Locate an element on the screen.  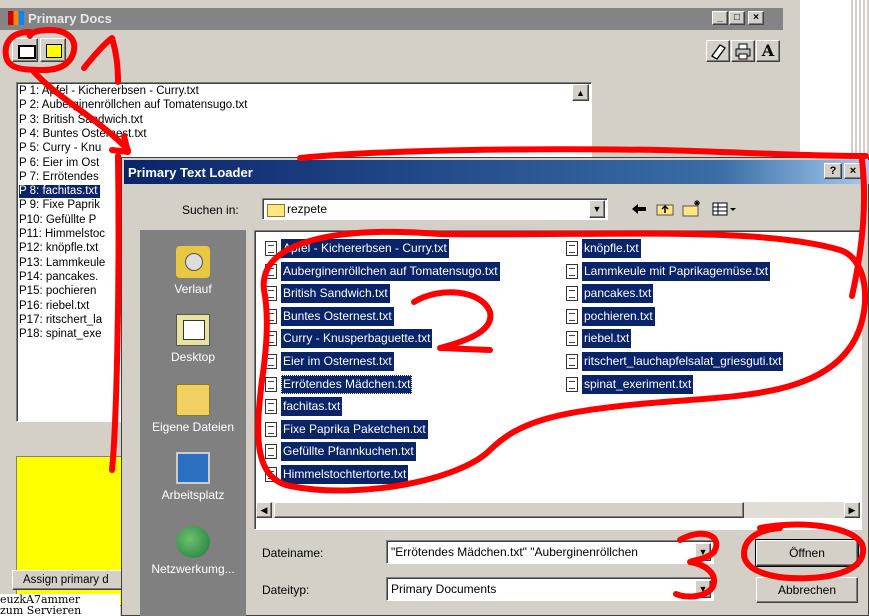
file-item-name: Himmelstochtertorte.txt is located at coordinates (345, 474).